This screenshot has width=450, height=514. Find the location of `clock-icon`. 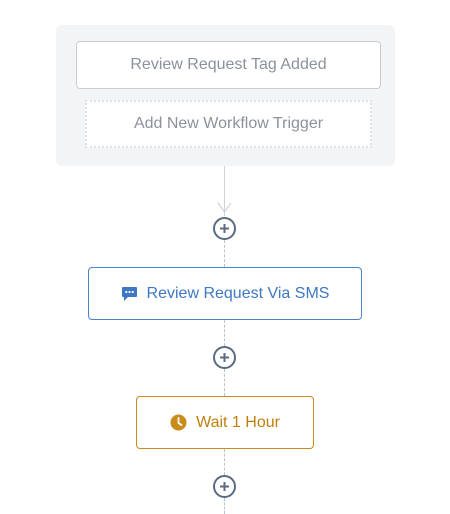

clock-icon is located at coordinates (178, 422).